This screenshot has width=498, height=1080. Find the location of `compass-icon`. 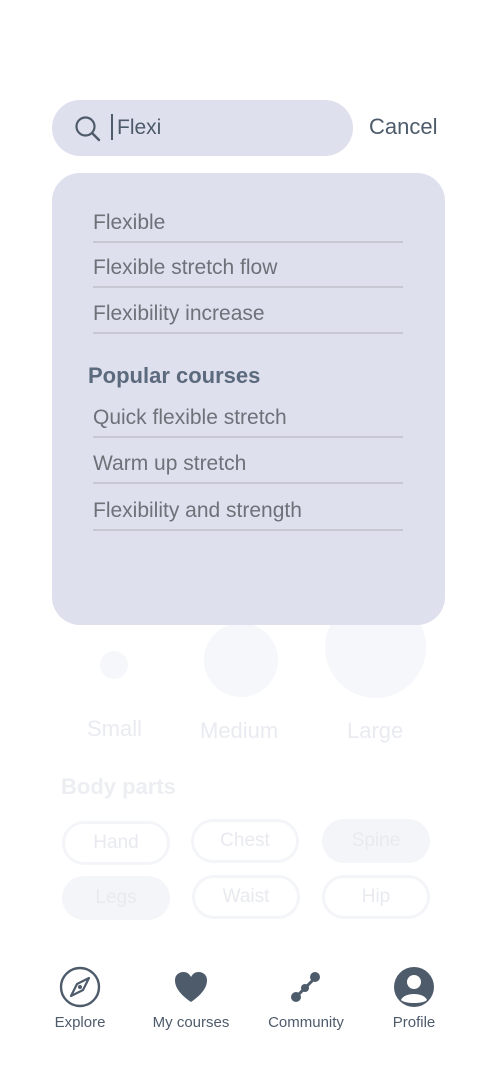

compass-icon is located at coordinates (80, 987).